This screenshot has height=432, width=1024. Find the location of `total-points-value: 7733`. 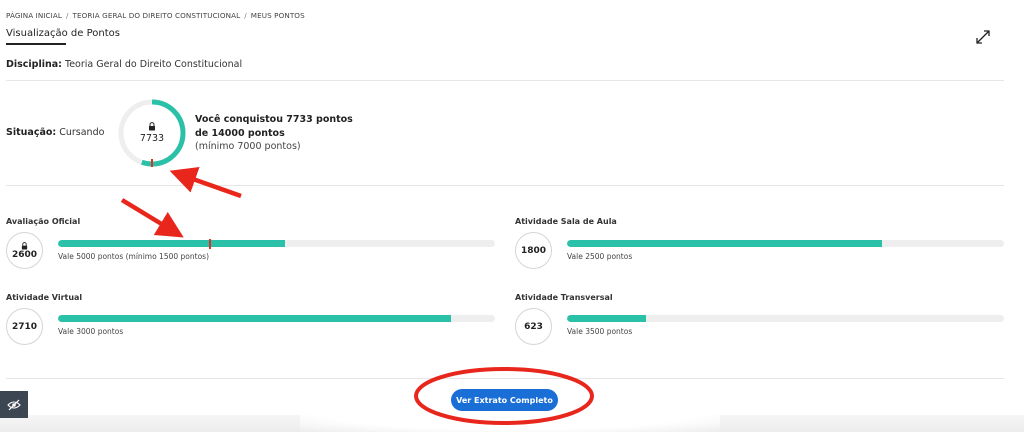

total-points-value: 7733 is located at coordinates (152, 138).